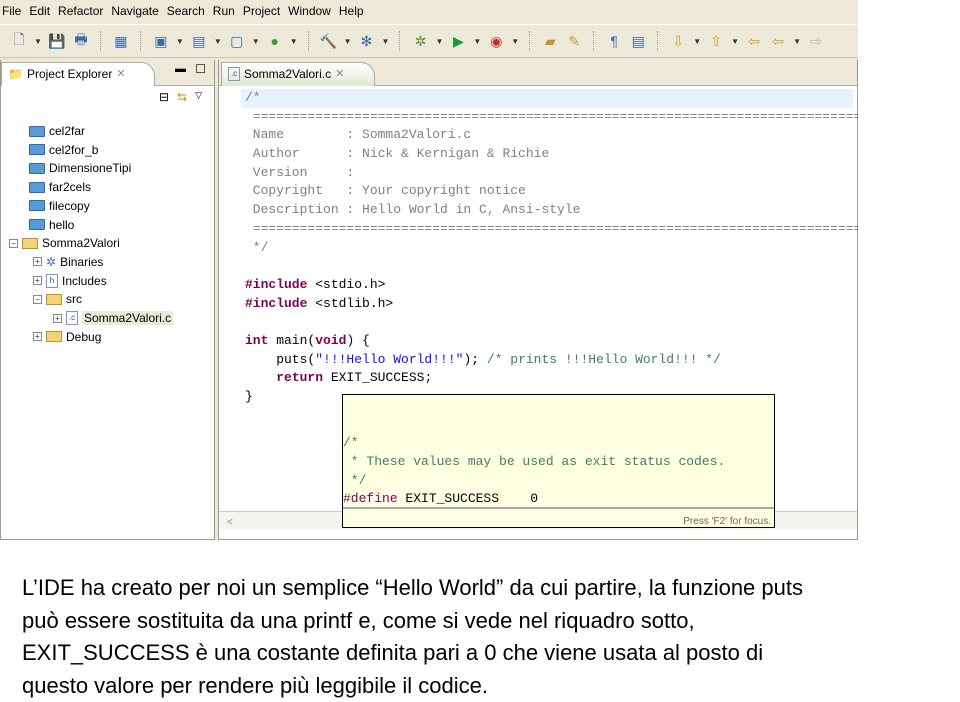  I want to click on build-button: 🔨, so click(329, 41).